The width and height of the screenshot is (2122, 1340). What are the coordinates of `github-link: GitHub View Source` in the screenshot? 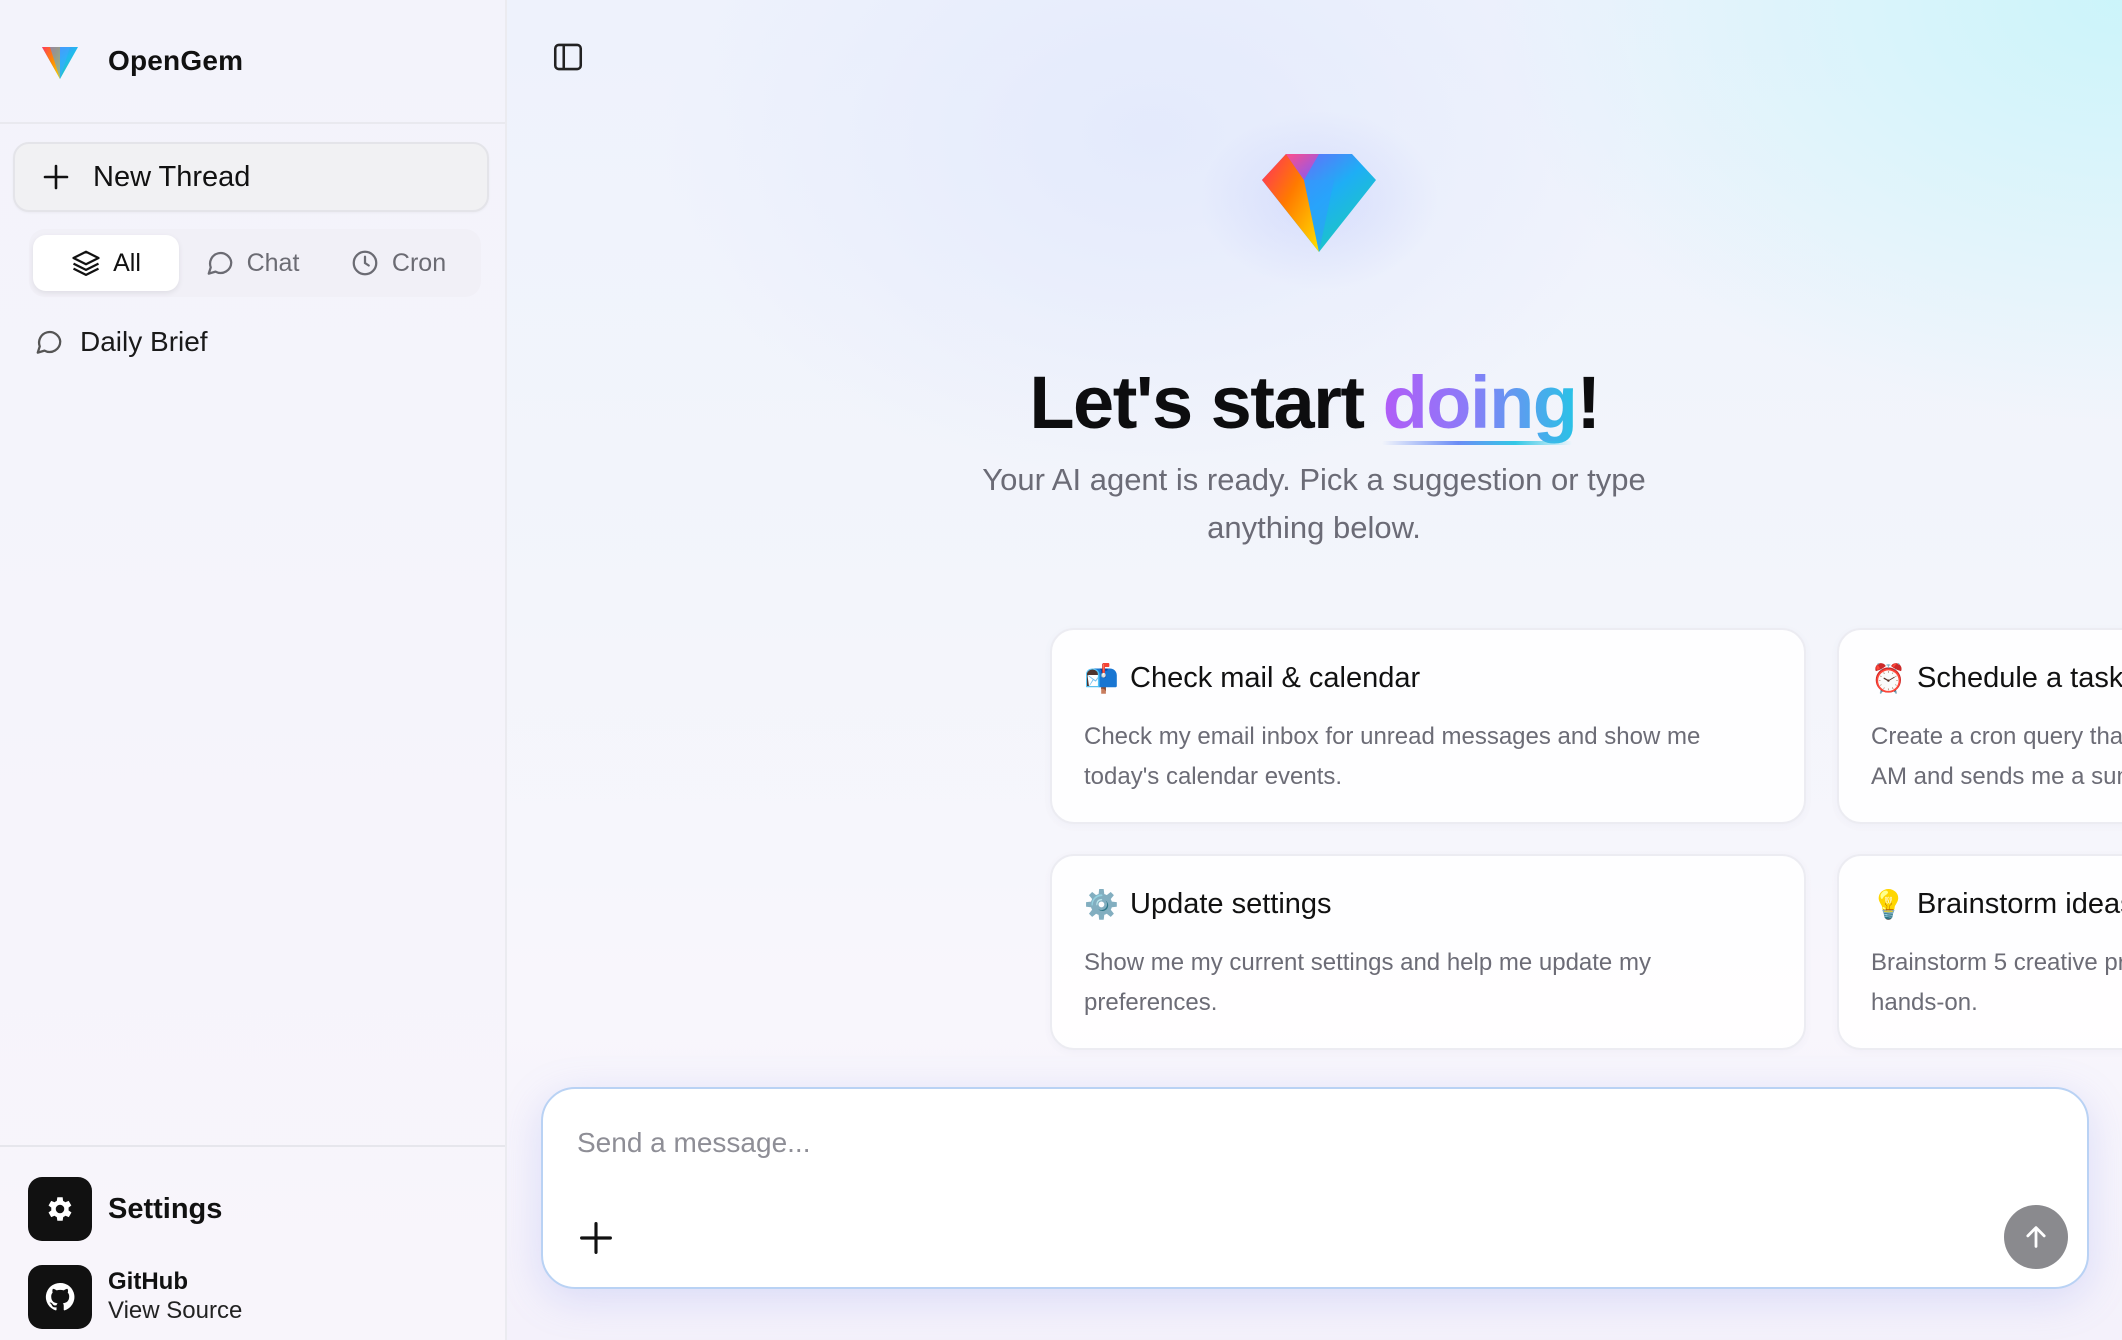 It's located at (135, 1297).